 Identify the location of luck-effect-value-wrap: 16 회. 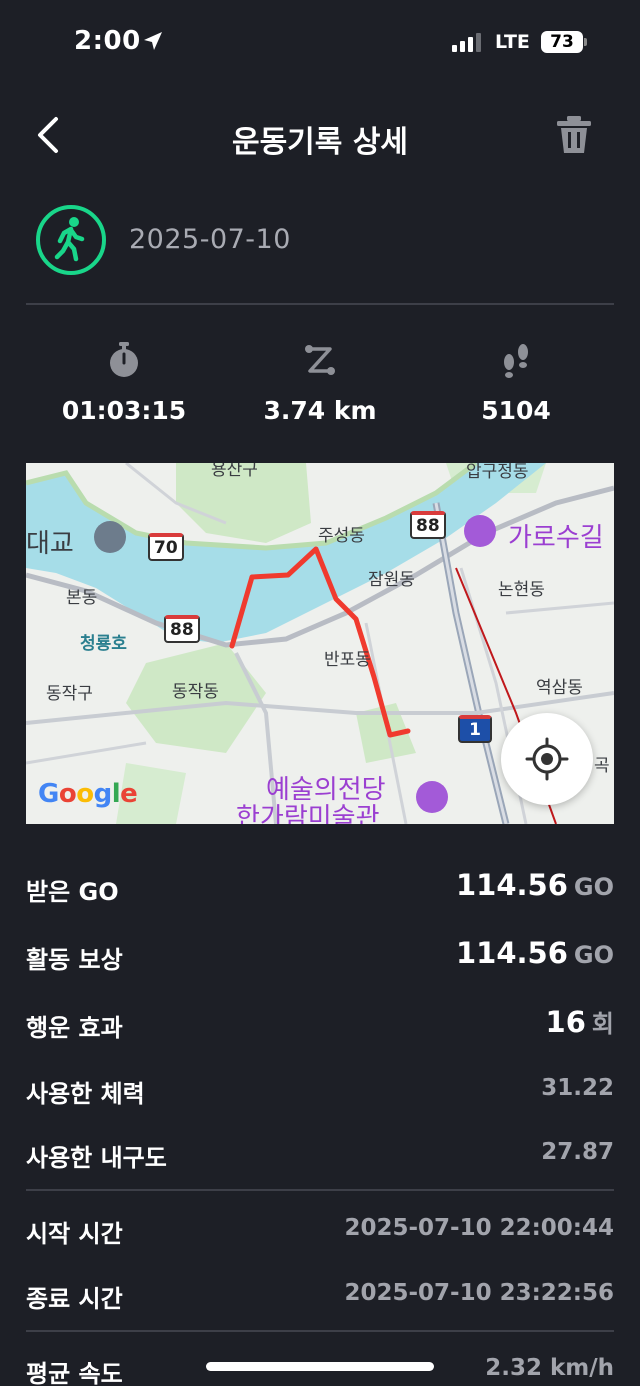
(580, 1021).